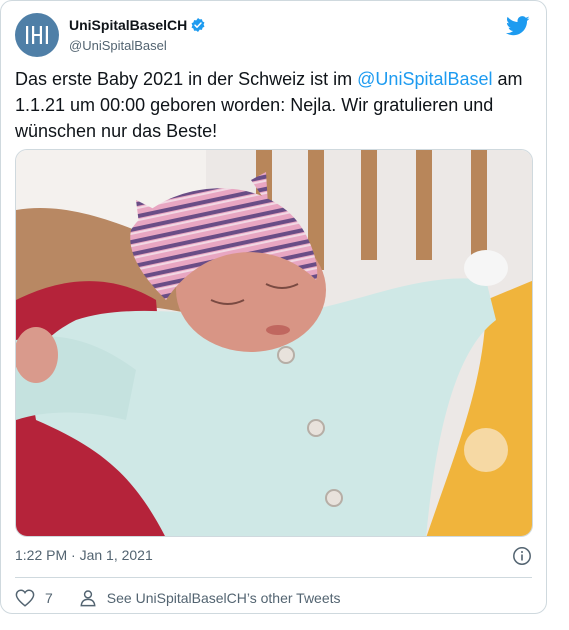  I want to click on heart-icon, so click(25, 598).